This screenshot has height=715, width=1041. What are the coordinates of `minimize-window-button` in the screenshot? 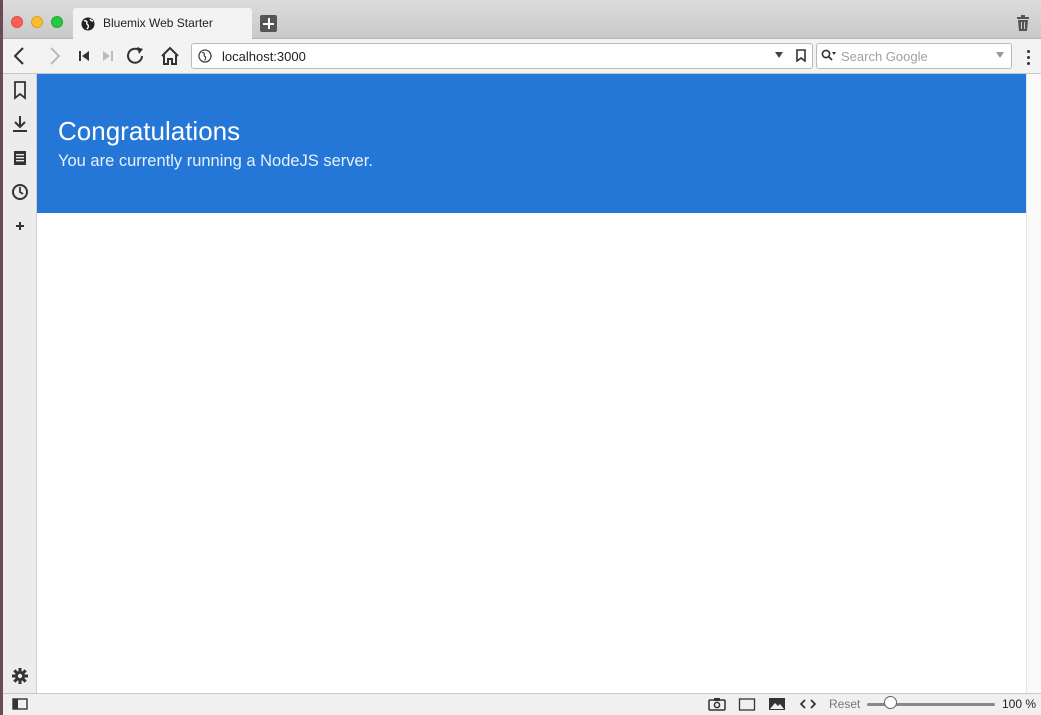 It's located at (37, 22).